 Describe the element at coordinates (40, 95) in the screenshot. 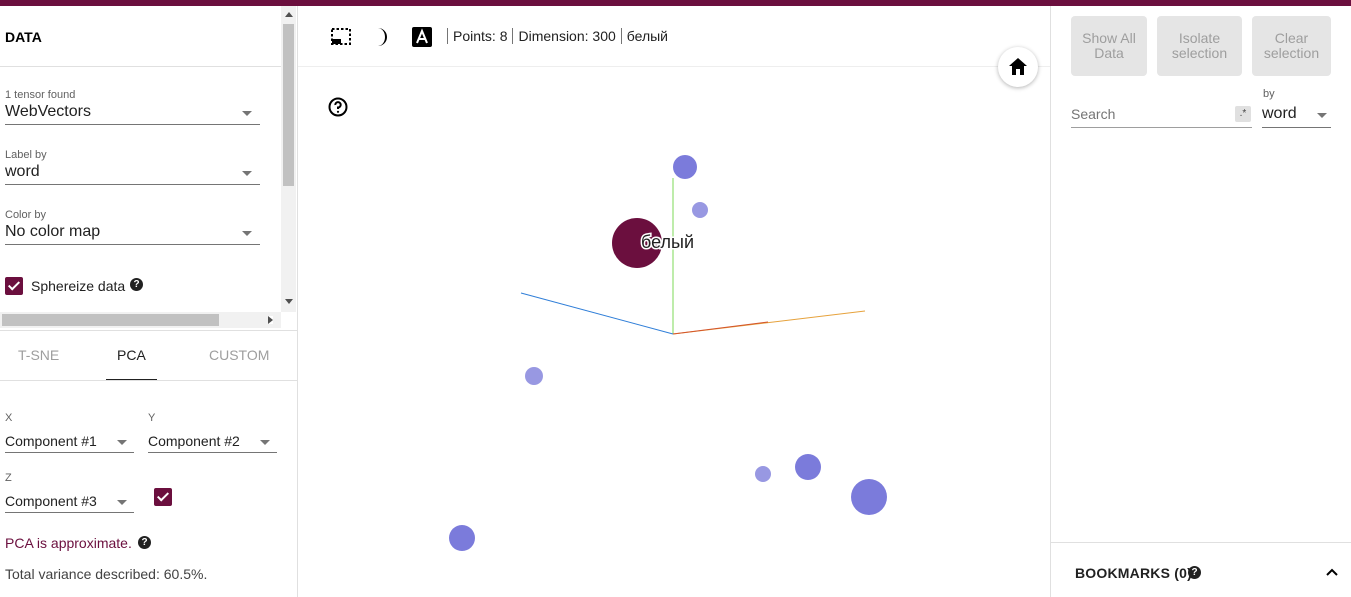

I see `tensor-count-label: 1 tensor found` at that location.